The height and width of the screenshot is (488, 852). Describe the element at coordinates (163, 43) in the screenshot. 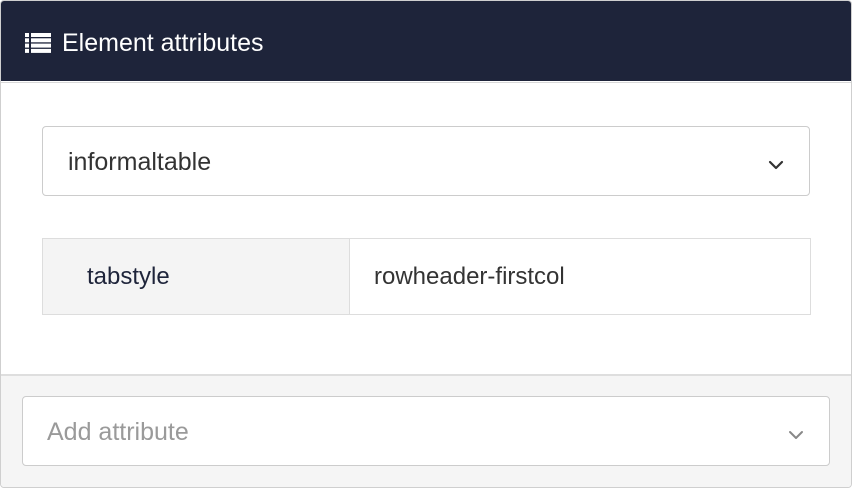

I see `panel-title: Element attributes` at that location.